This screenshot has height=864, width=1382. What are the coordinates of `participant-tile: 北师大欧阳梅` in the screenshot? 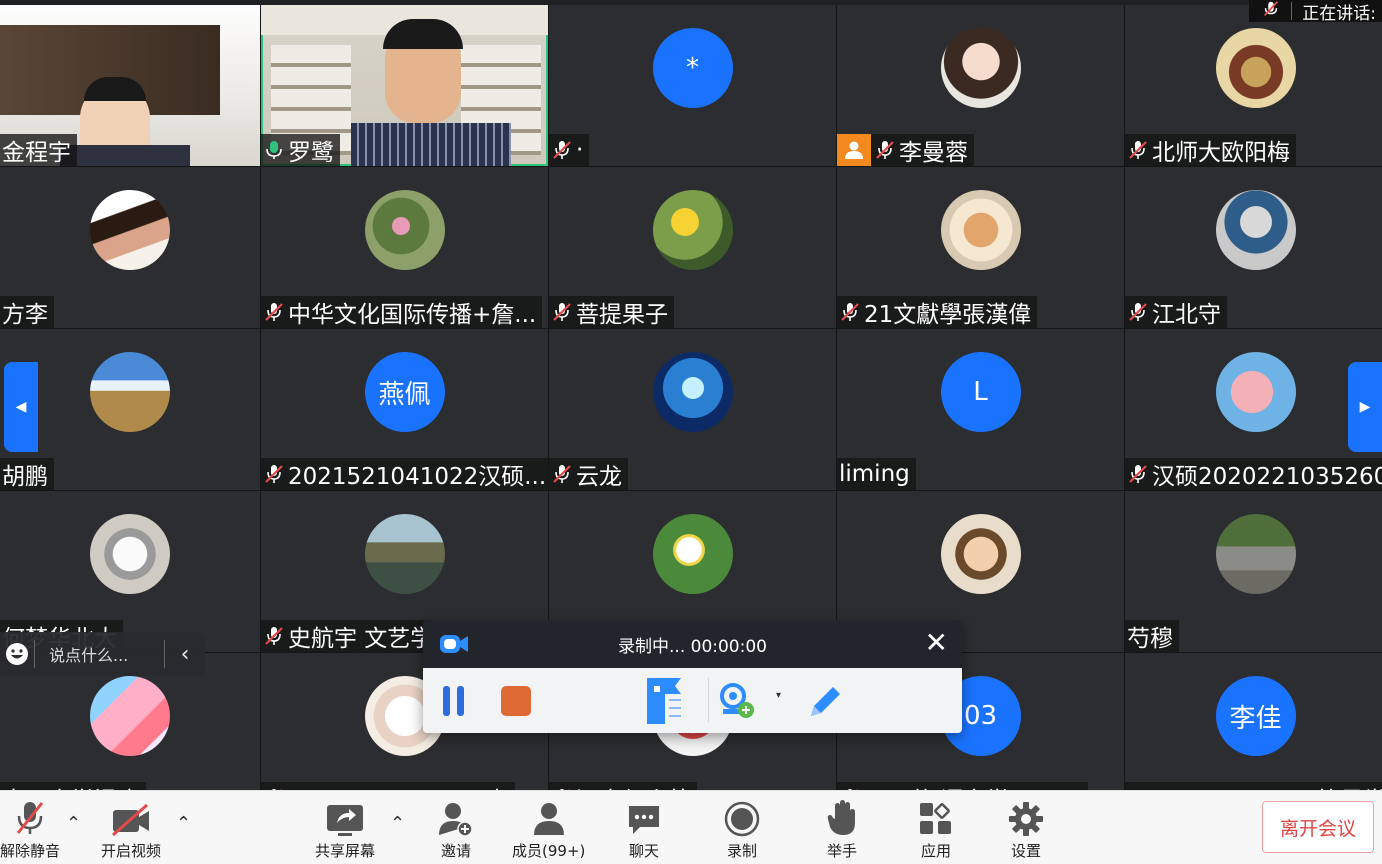 It's located at (1253, 85).